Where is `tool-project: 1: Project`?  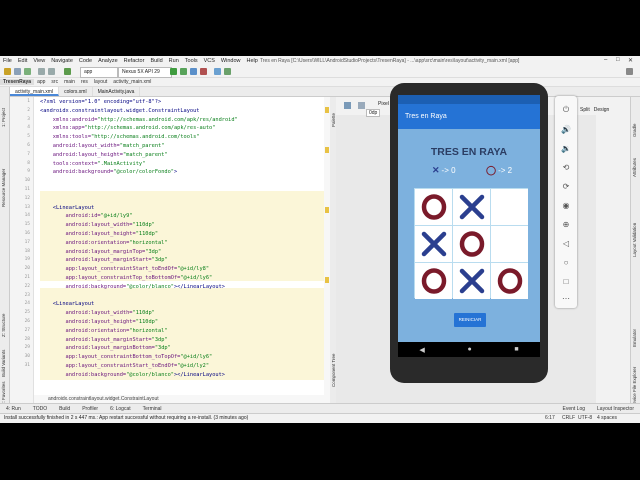 tool-project: 1: Project is located at coordinates (3, 117).